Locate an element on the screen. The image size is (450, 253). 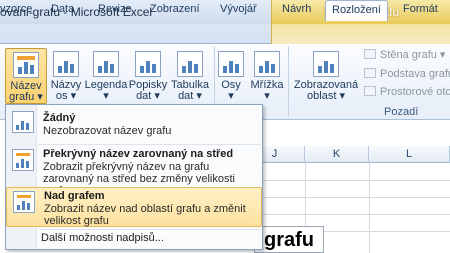
menu-item-none: Žádný Nezobrazovat název grafu is located at coordinates (134, 125).